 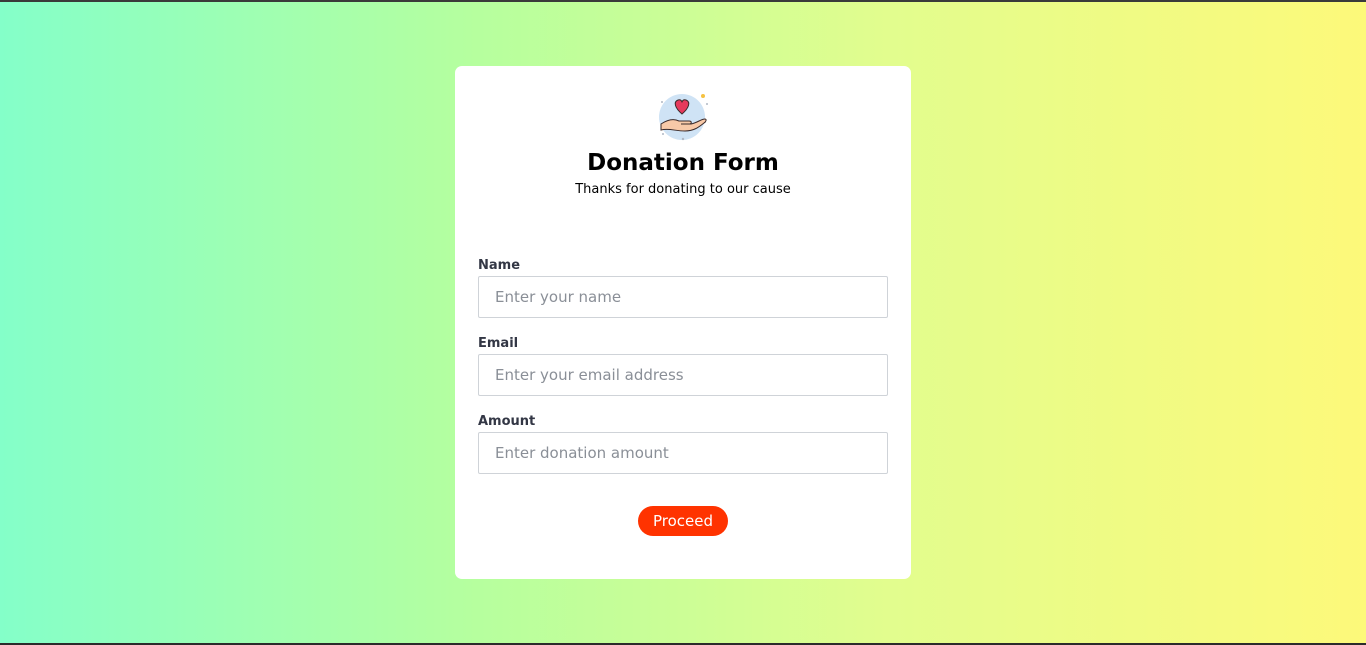 I want to click on heart-in-hand-icon, so click(x=683, y=117).